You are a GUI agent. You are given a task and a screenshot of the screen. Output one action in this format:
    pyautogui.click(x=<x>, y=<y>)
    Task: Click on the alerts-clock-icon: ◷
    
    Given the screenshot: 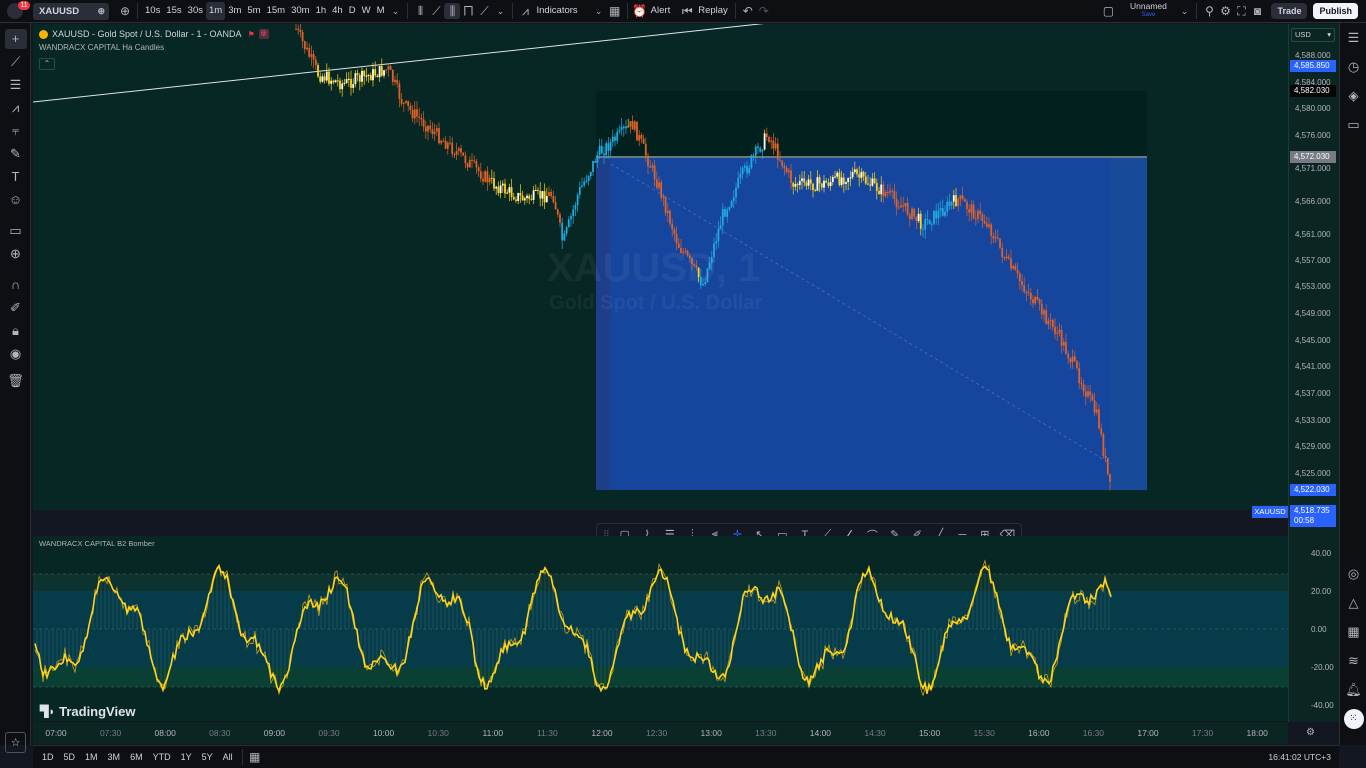 What is the action you would take?
    pyautogui.click(x=1353, y=66)
    